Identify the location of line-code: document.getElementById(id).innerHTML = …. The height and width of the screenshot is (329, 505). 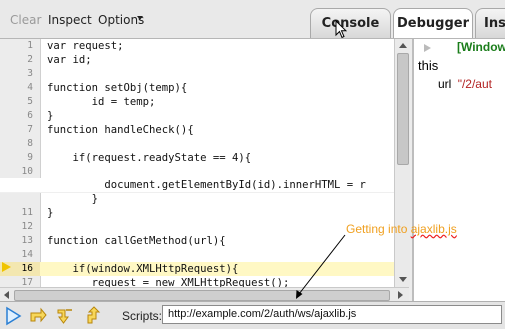
(206, 185).